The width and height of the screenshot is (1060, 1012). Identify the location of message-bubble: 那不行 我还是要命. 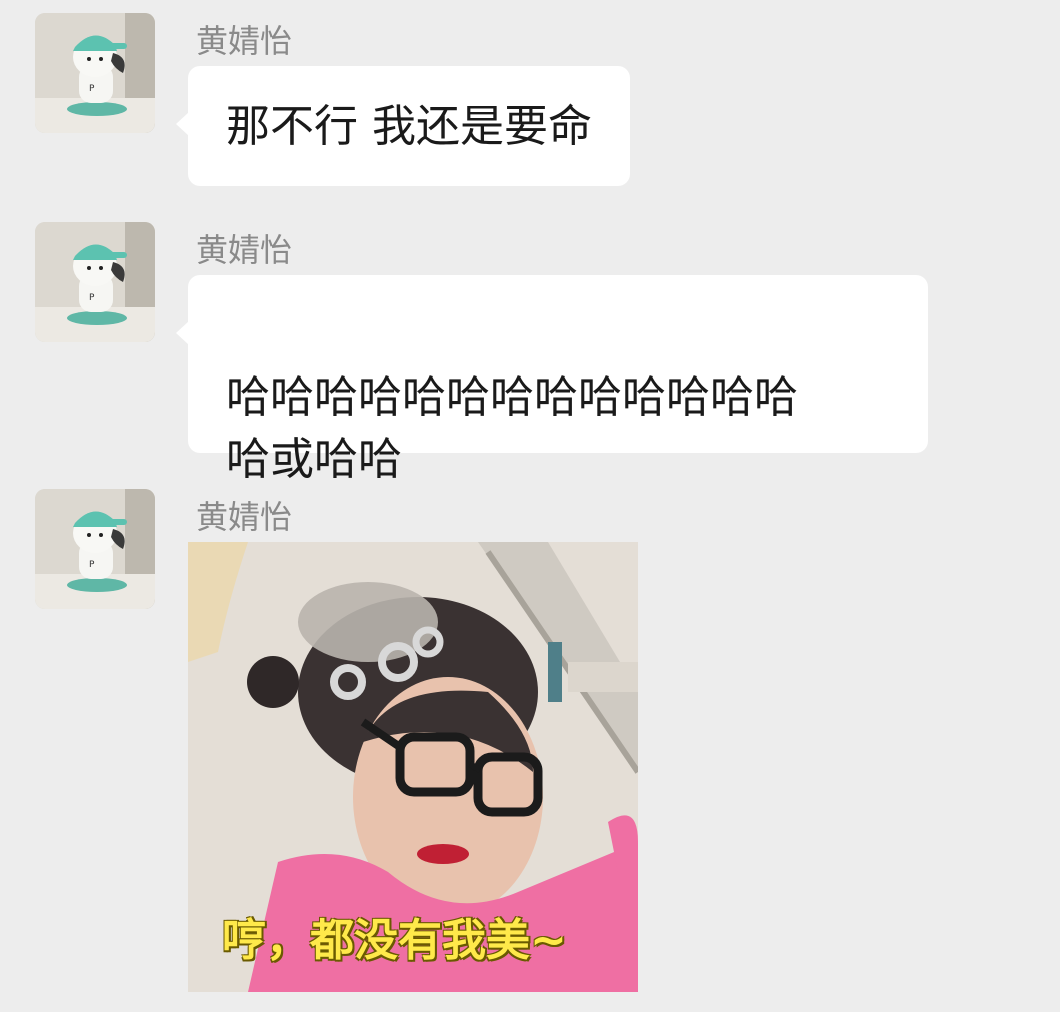
(403, 126).